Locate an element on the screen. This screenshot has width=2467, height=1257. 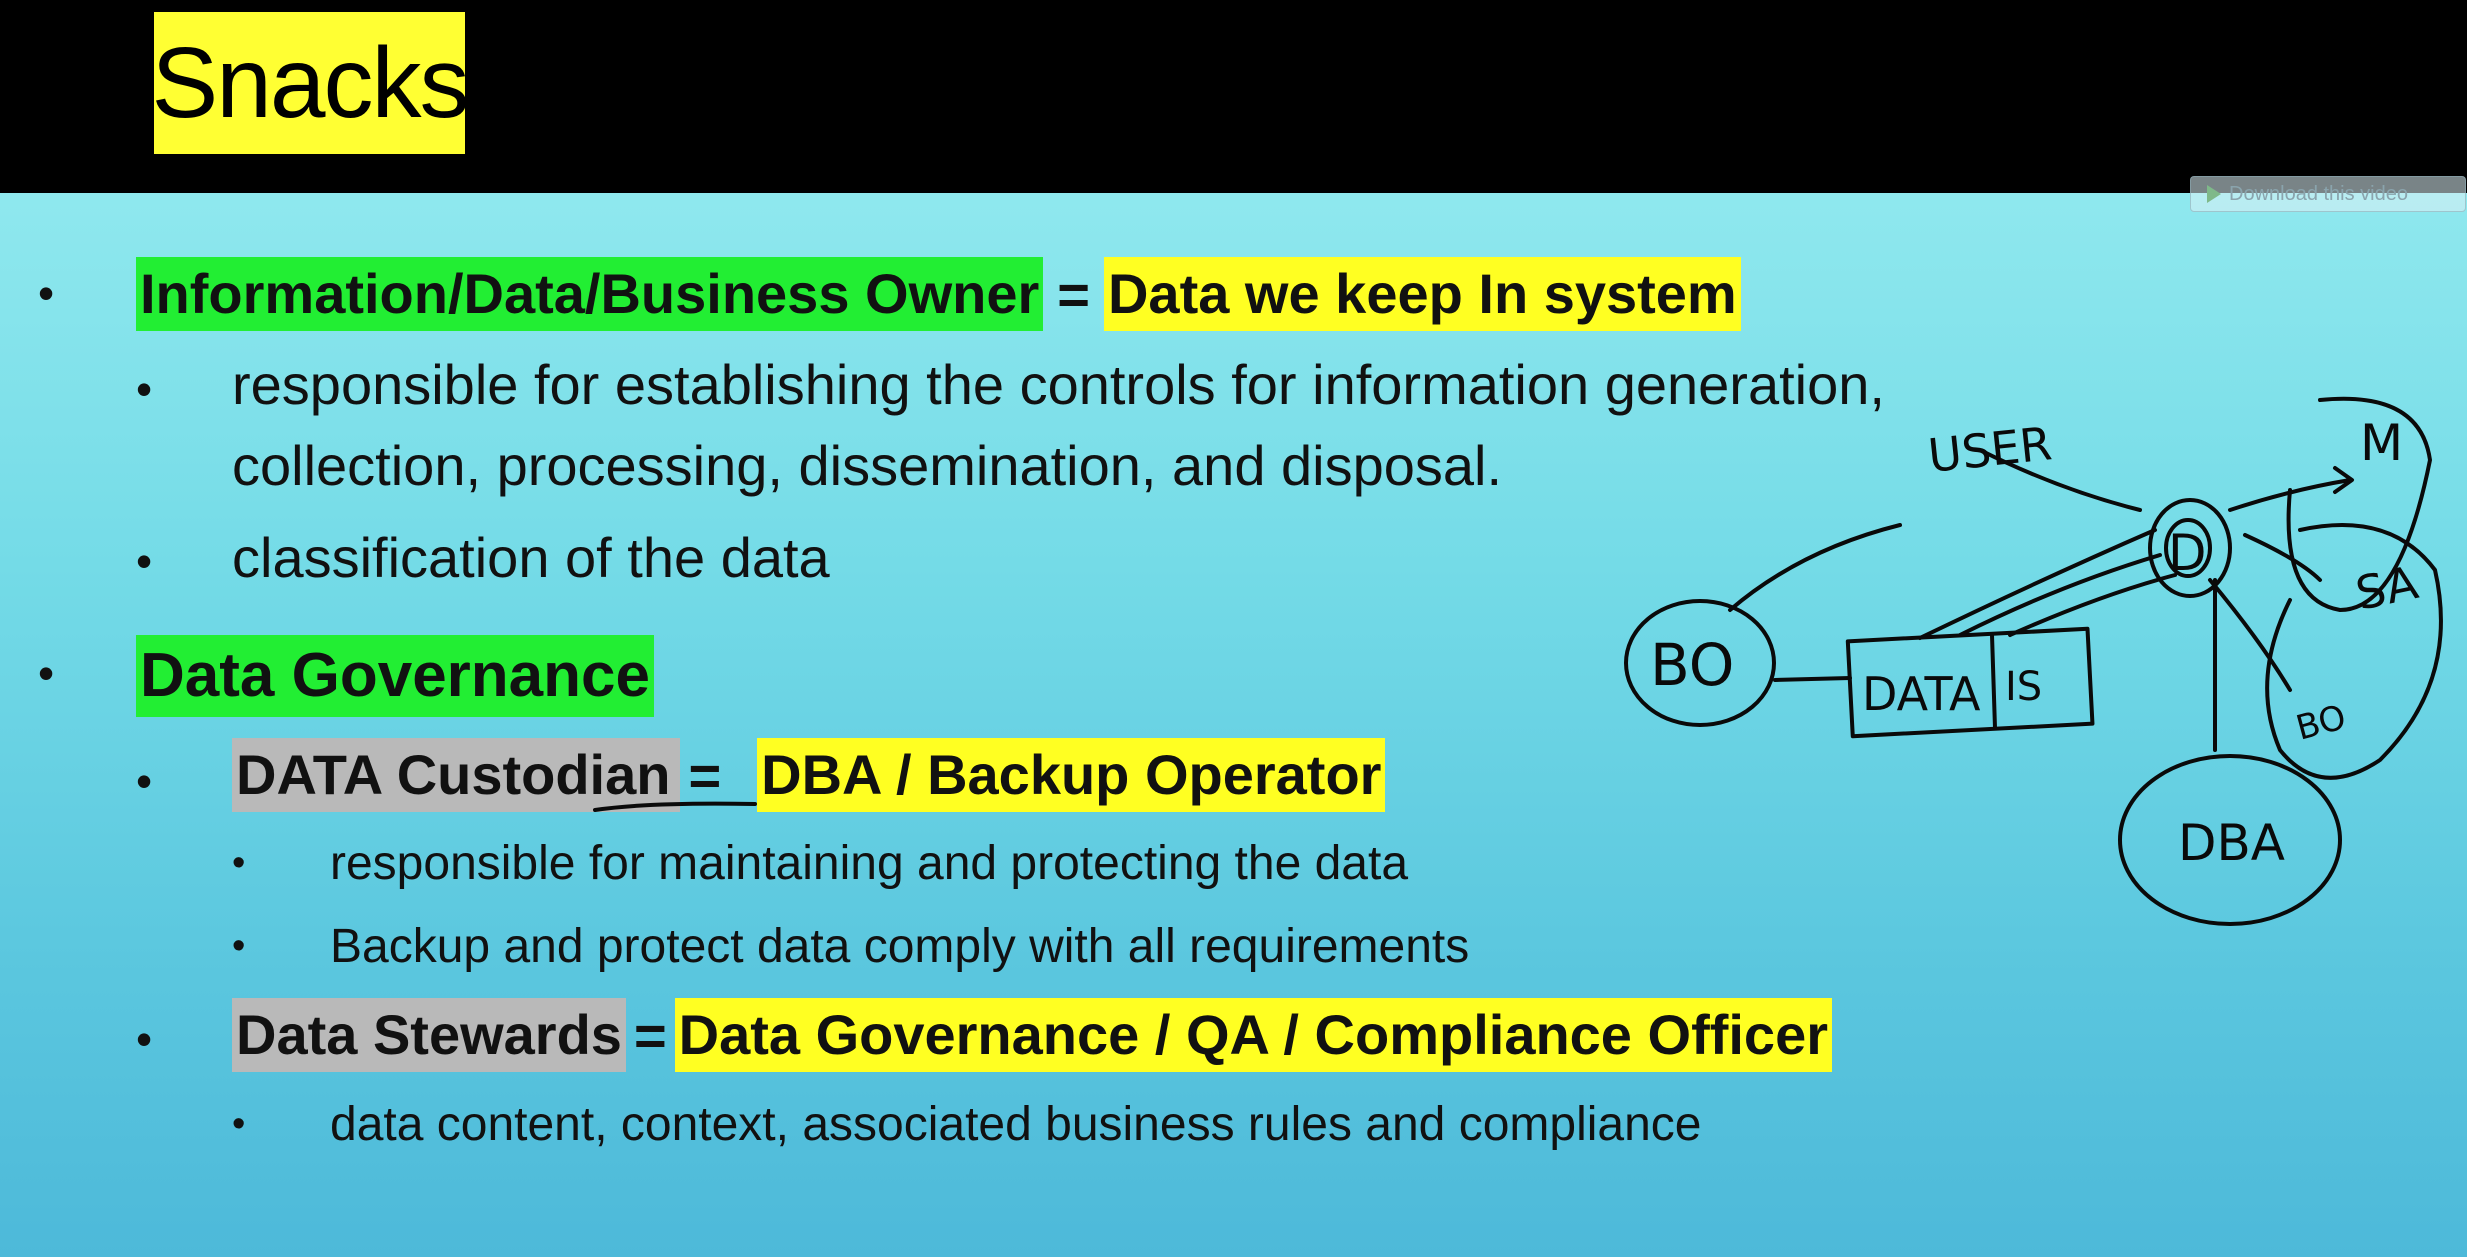
sketch-divider is located at coordinates (1993, 681).